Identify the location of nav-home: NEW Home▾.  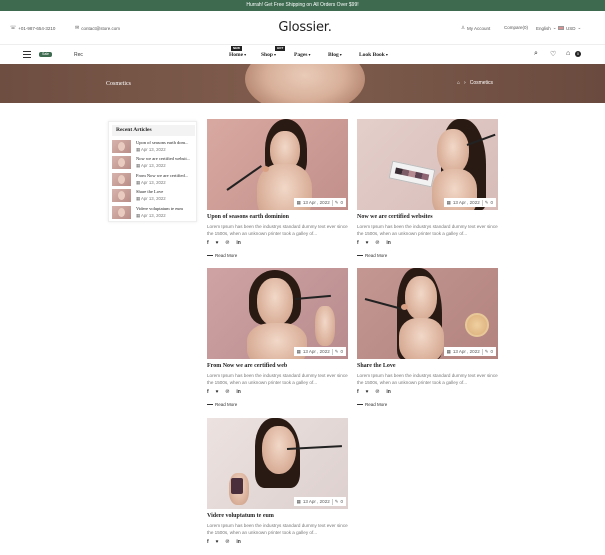
(238, 52).